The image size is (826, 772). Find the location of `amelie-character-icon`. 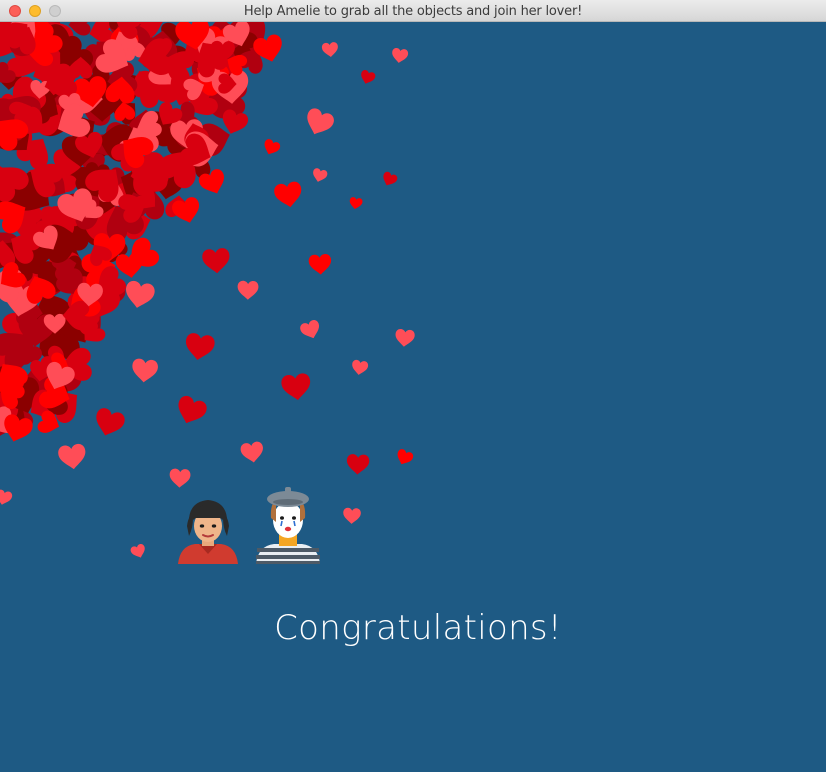

amelie-character-icon is located at coordinates (208, 532).